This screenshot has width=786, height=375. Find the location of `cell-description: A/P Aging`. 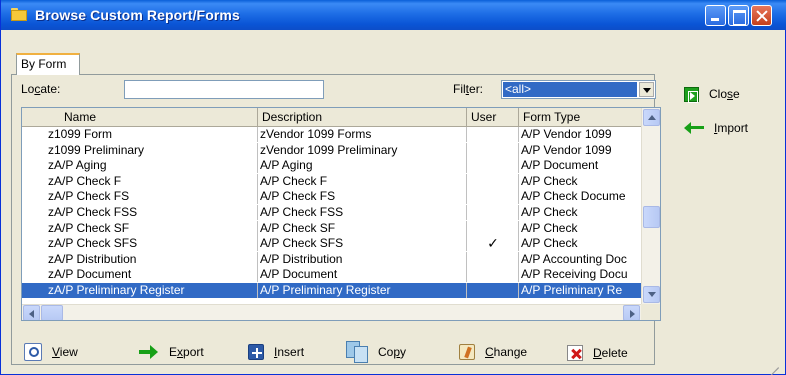

cell-description: A/P Aging is located at coordinates (286, 165).